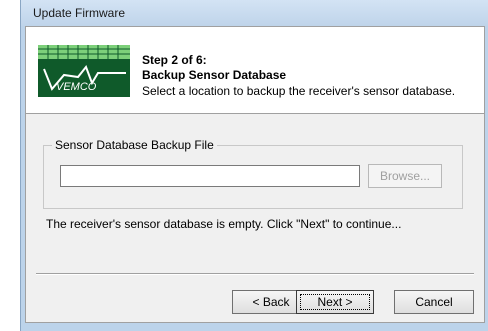 The height and width of the screenshot is (331, 488). Describe the element at coordinates (210, 176) in the screenshot. I see `backup-path-input` at that location.